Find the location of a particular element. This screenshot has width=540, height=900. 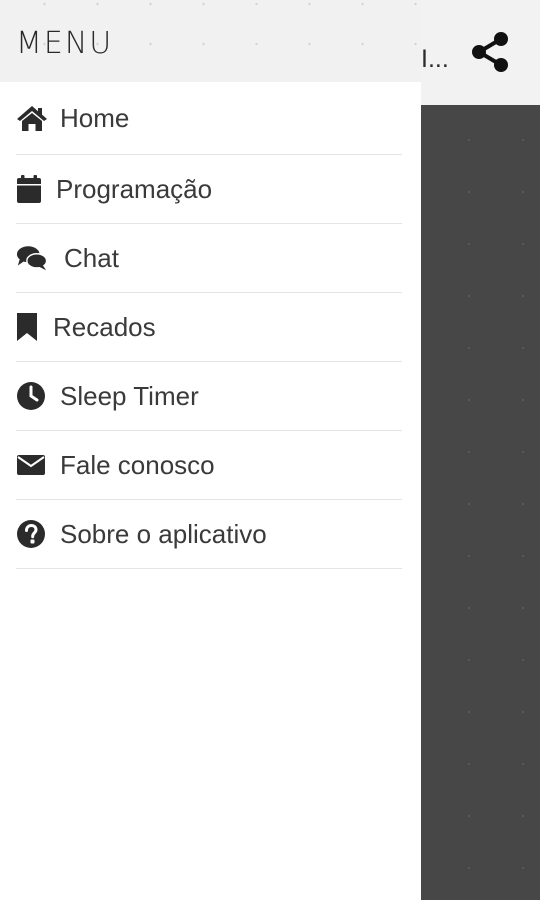

menu-item-sleep-timer: Sleep Timer is located at coordinates (209, 396).